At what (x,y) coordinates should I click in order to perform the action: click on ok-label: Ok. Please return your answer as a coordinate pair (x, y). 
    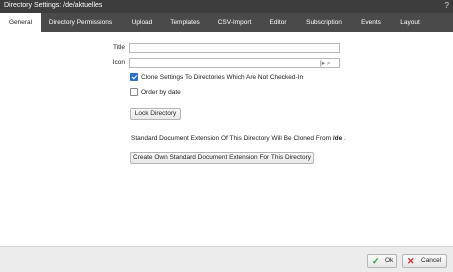
    Looking at the image, I should click on (389, 260).